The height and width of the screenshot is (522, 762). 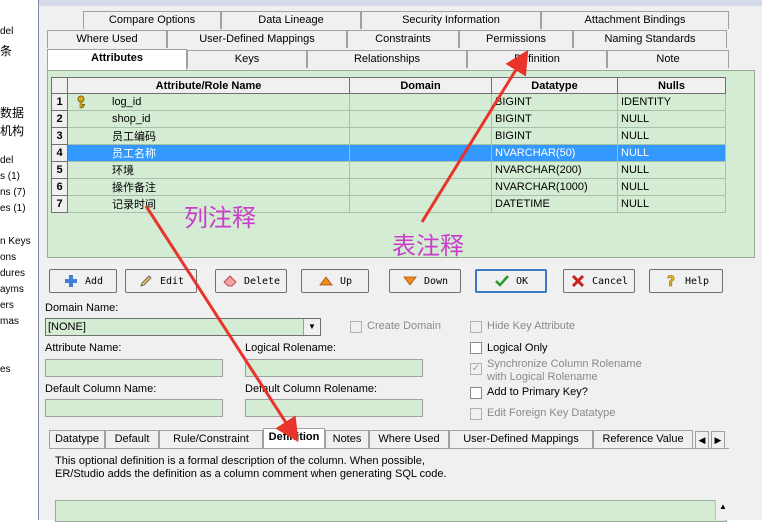 I want to click on column-comment-arrow, so click(x=221, y=324).